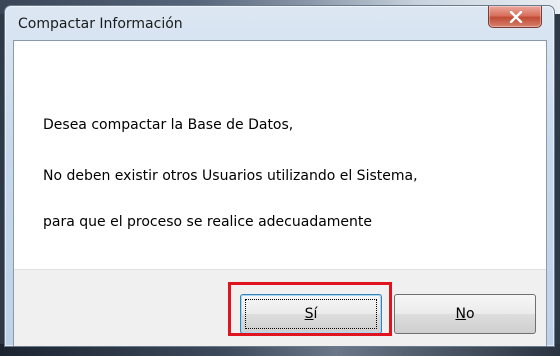 This screenshot has height=356, width=560. I want to click on no-button-label: No, so click(464, 314).